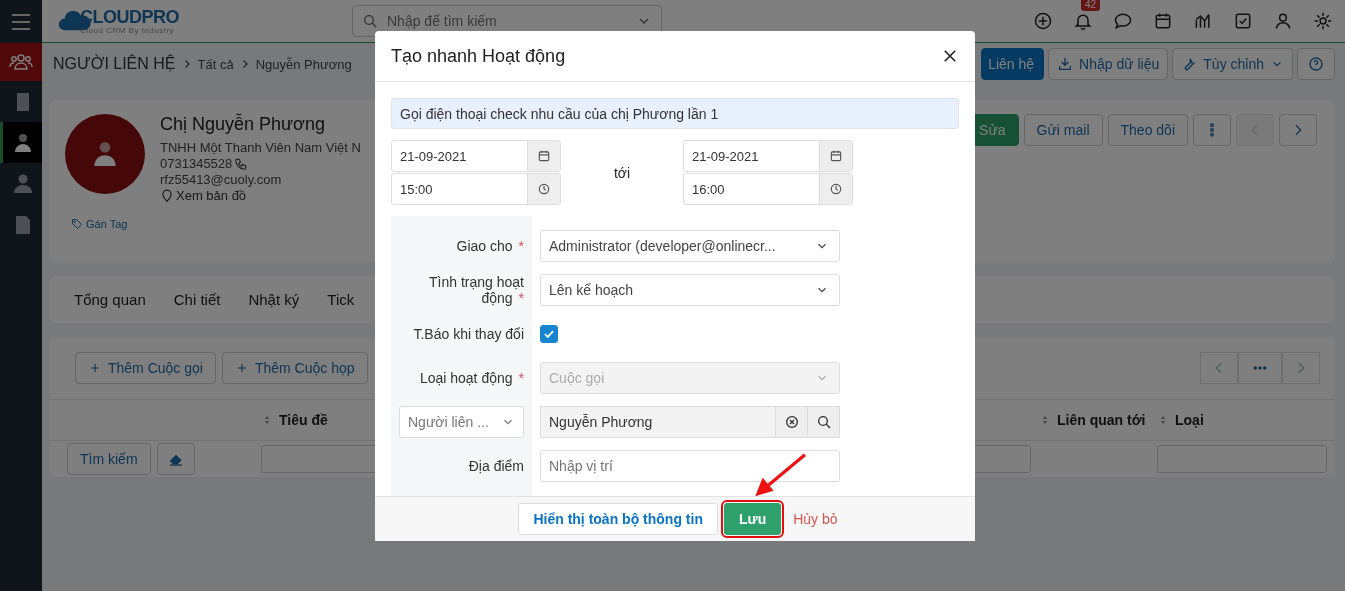  What do you see at coordinates (294, 368) in the screenshot?
I see `add-button: Thêm Cuộc họp` at bounding box center [294, 368].